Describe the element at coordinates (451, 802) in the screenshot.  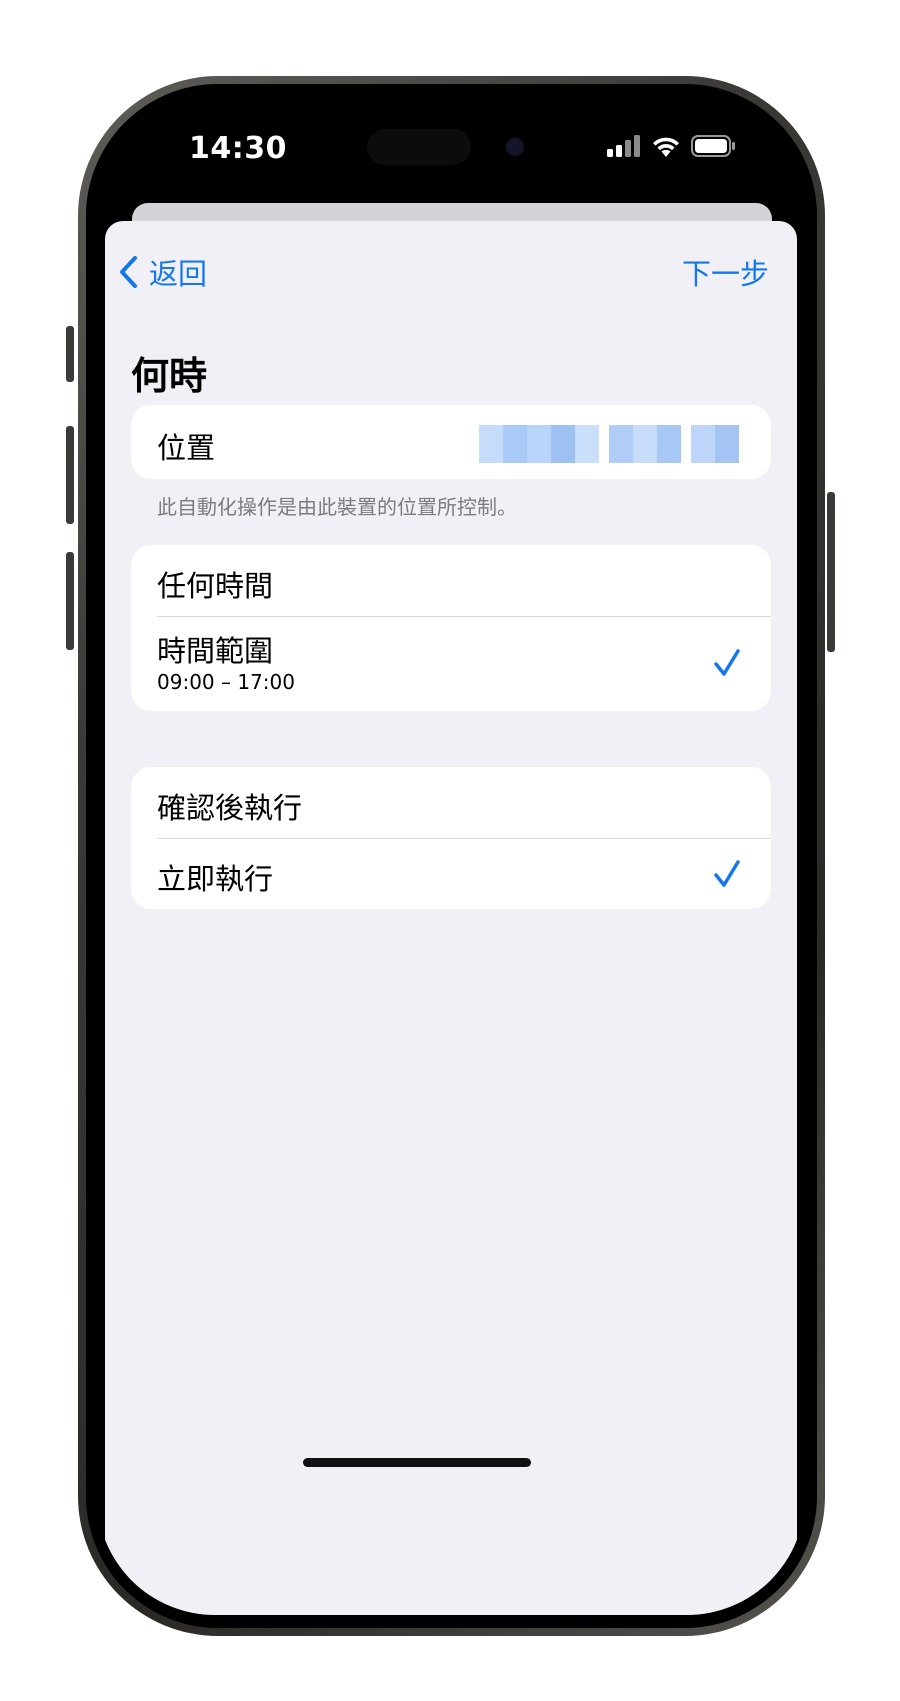
I see `run-row-confirm: 確認後執行` at that location.